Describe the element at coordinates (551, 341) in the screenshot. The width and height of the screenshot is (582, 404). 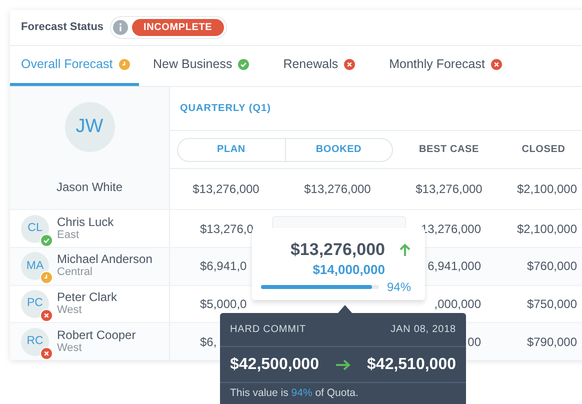
I see `table-cell: $790,000` at that location.